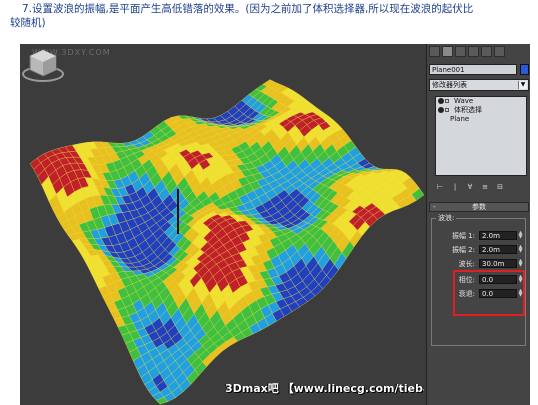 This screenshot has width=538, height=405. Describe the element at coordinates (466, 264) in the screenshot. I see `param-label: 波长:` at that location.